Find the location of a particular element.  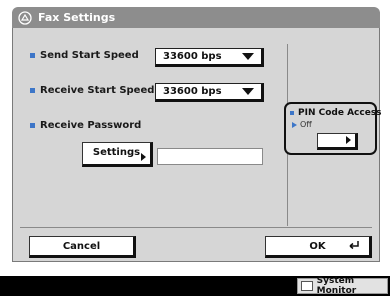

send-start-speed-label: Send Start Speed is located at coordinates (84, 55).